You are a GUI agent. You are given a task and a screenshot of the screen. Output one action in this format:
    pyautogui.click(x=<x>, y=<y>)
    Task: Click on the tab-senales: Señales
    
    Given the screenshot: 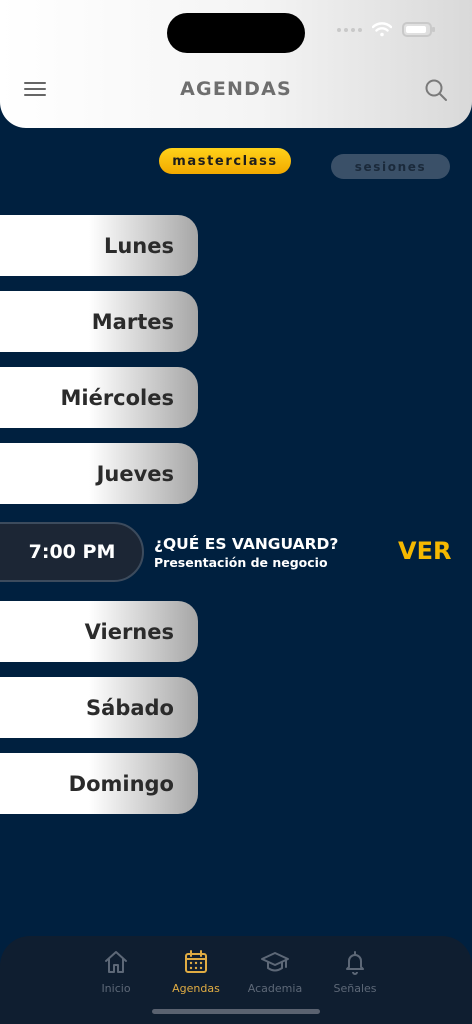 What is the action you would take?
    pyautogui.click(x=355, y=971)
    